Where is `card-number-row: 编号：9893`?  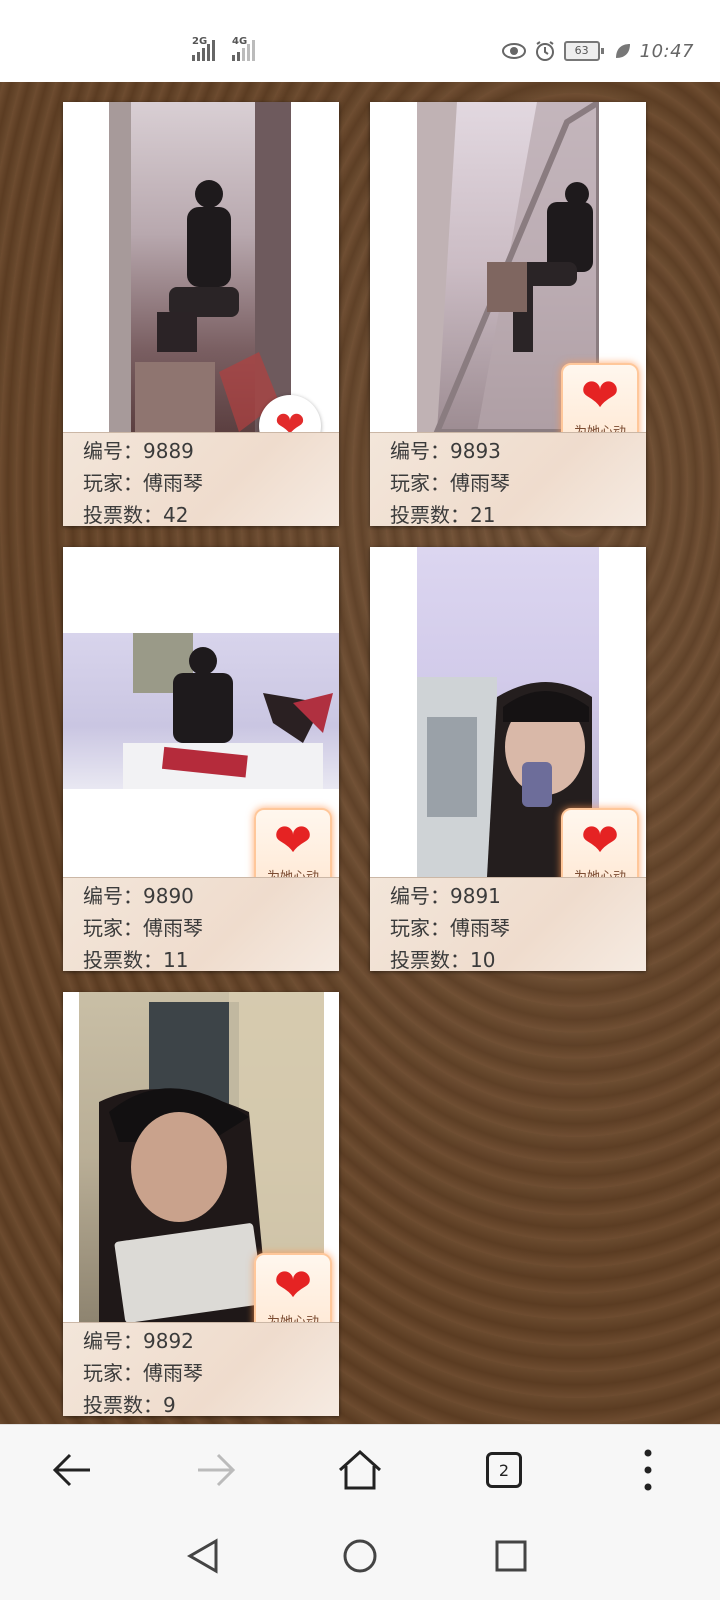
card-number-row: 编号：9893 is located at coordinates (518, 451).